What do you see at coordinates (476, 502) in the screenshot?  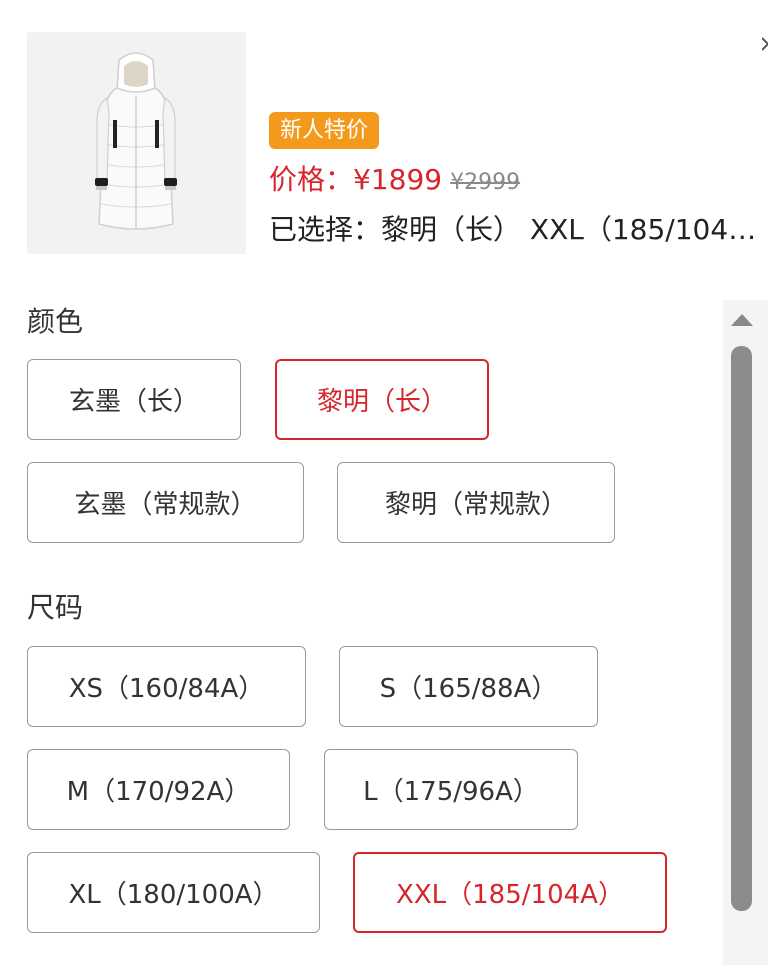 I see `color-option-liming-regular: 黎明（常规款）` at bounding box center [476, 502].